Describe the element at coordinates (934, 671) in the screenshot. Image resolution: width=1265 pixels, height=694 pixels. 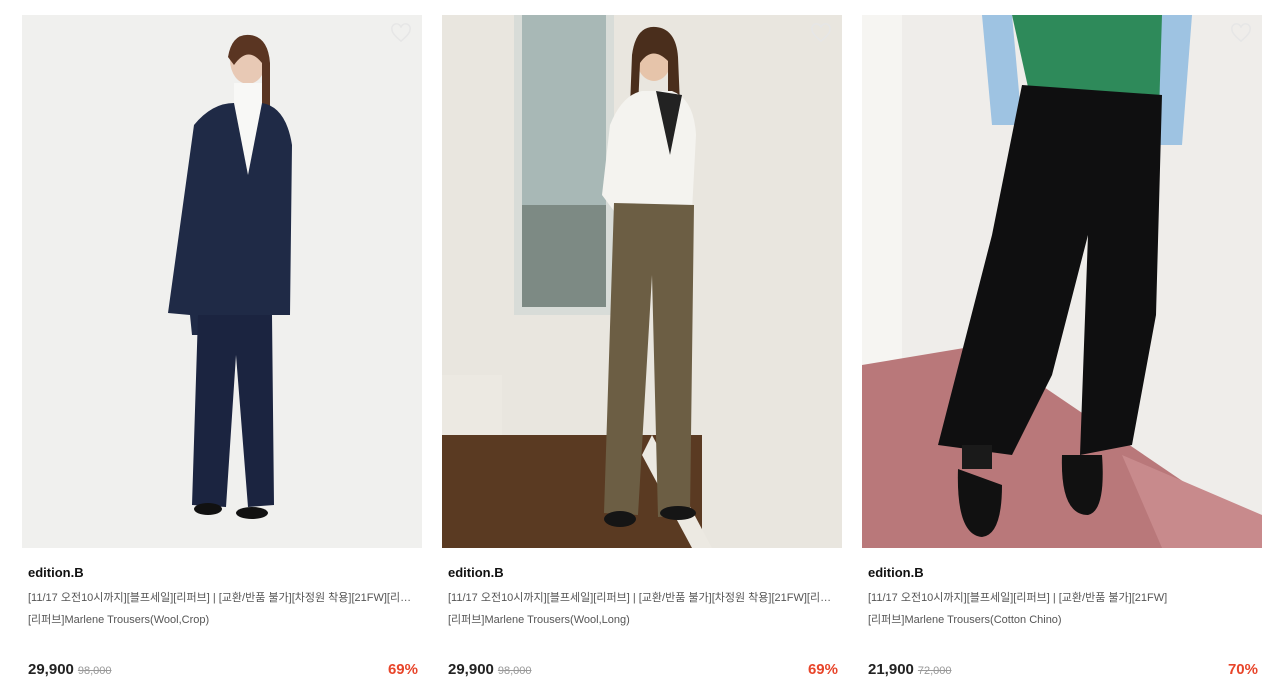
I see `original-price: 72,000` at that location.